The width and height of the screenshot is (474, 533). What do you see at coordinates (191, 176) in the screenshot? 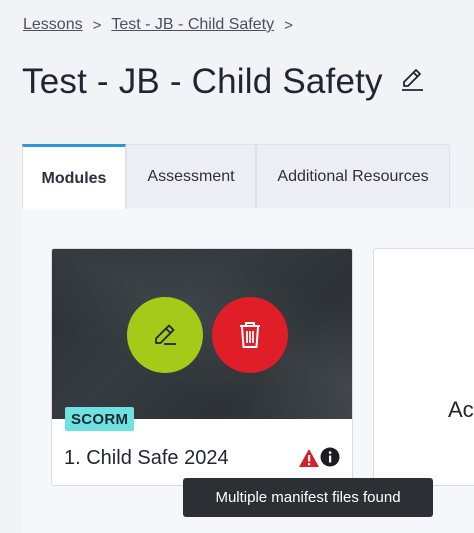
I see `tab-assessment: Assessment` at bounding box center [191, 176].